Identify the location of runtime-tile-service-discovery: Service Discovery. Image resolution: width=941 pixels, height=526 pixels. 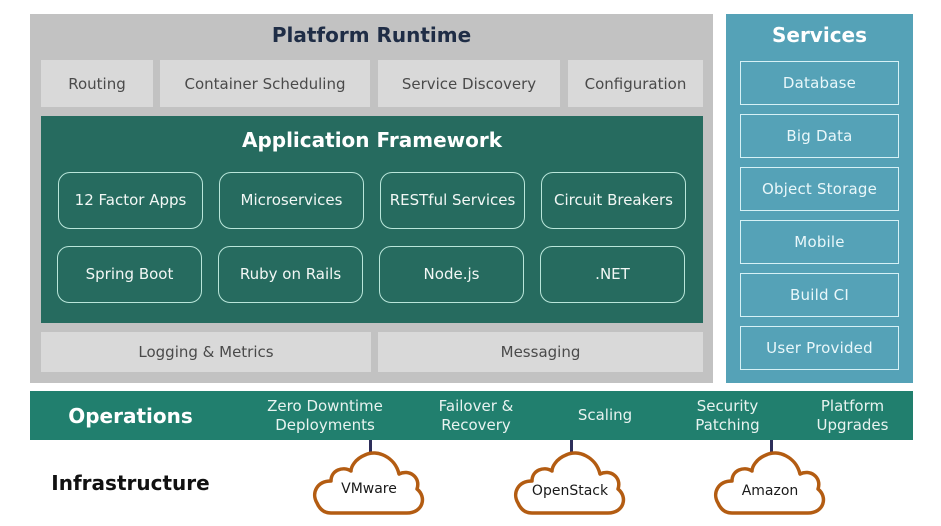
(469, 83).